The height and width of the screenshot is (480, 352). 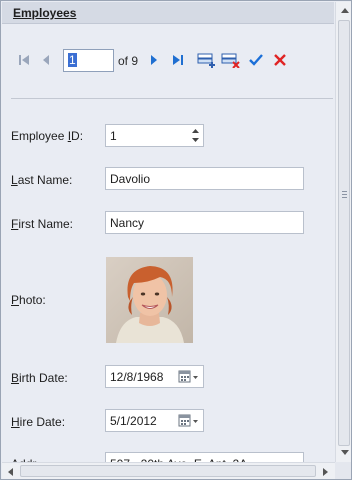 I want to click on horizontal-scrollbar, so click(x=168, y=470).